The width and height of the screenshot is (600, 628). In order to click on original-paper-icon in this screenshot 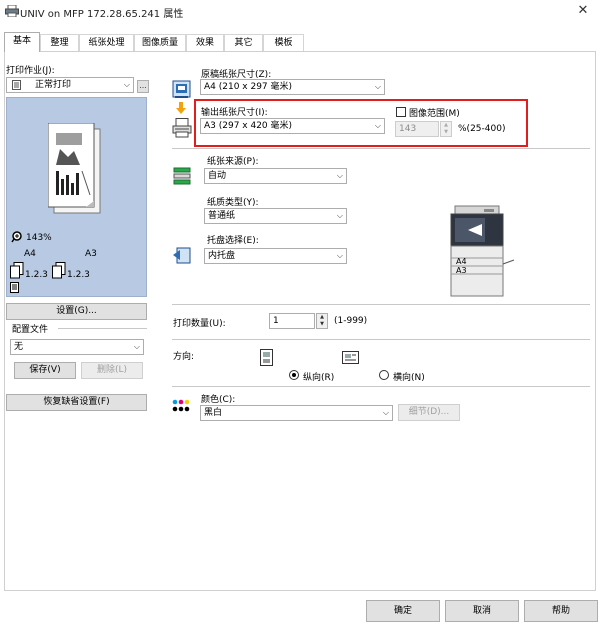, I will do `click(181, 89)`.